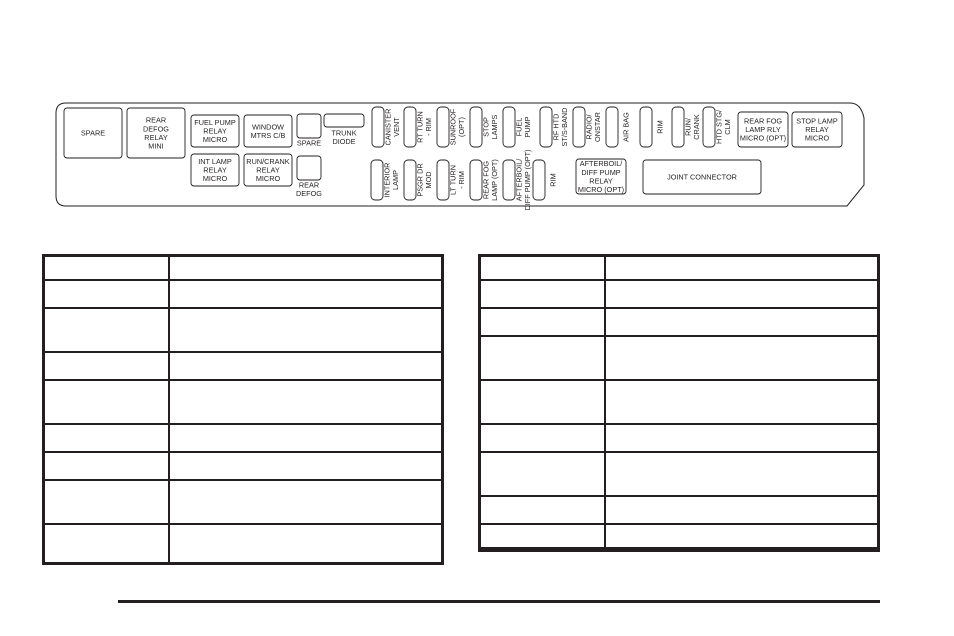 The height and width of the screenshot is (636, 954). I want to click on rim-top-box, so click(646, 127).